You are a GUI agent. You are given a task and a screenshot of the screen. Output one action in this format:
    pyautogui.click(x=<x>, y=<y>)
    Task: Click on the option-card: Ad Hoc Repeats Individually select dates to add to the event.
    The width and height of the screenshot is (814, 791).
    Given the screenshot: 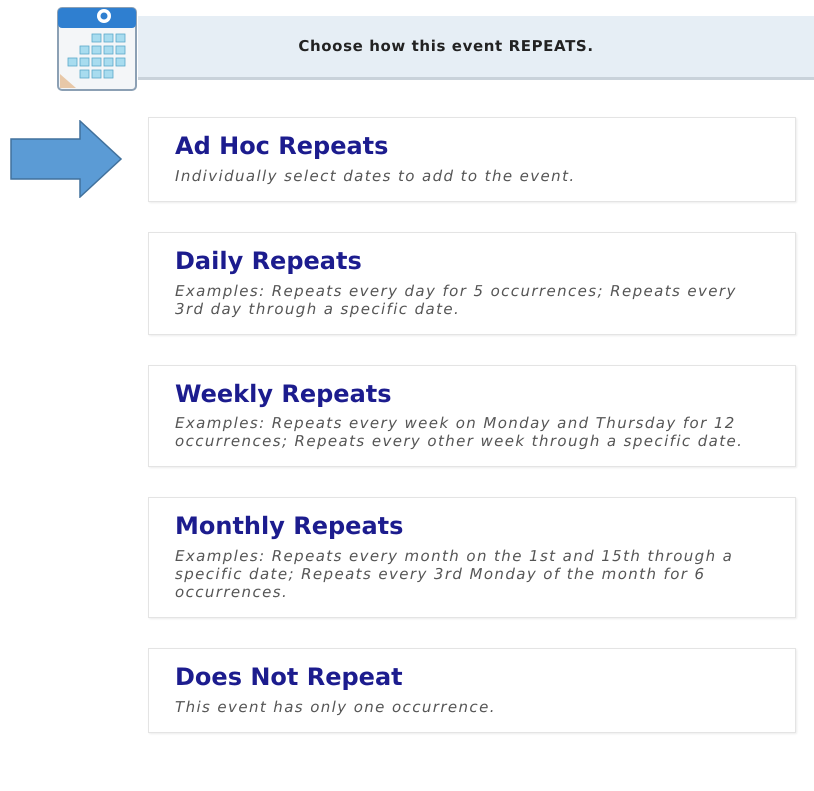 What is the action you would take?
    pyautogui.click(x=472, y=159)
    